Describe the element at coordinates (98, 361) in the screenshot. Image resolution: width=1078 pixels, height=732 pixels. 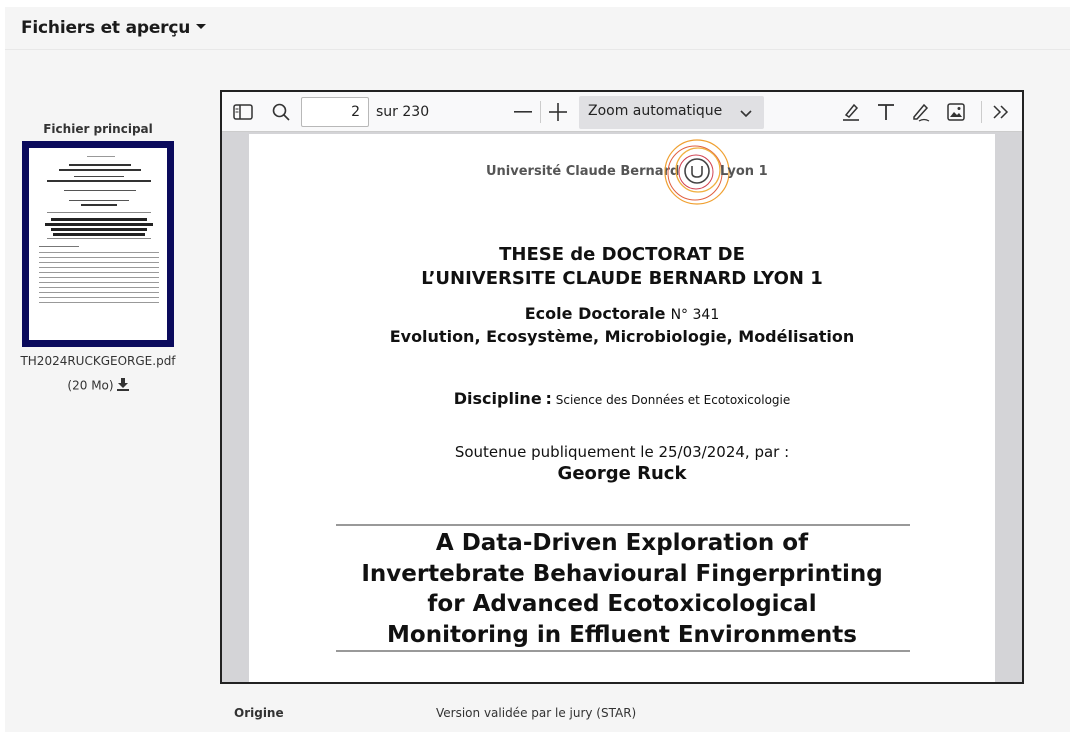
I see `file-name-link: TH2024RUCKGEORGE.pdf` at that location.